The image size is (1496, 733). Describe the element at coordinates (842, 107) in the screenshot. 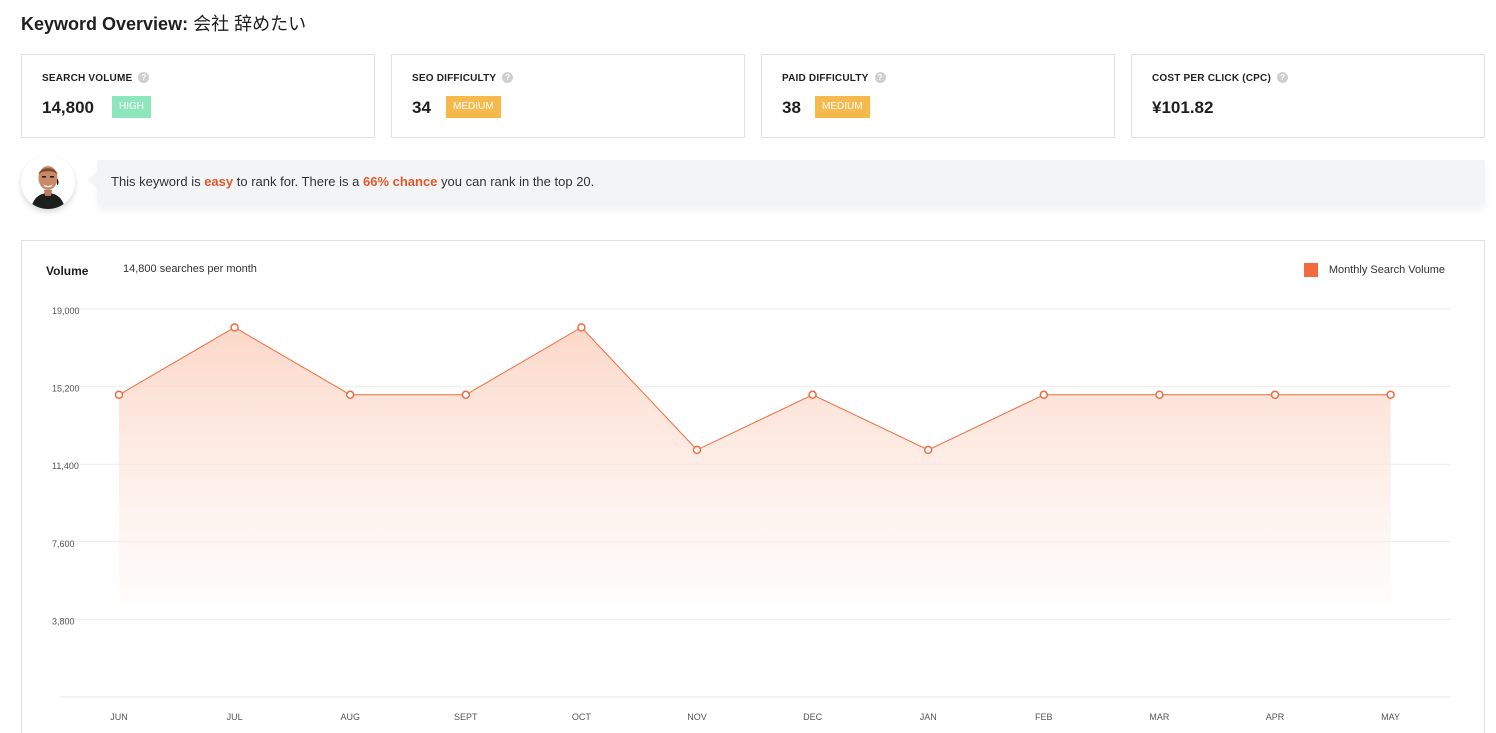

I see `paid-difficulty-badge: MEDIUM` at that location.